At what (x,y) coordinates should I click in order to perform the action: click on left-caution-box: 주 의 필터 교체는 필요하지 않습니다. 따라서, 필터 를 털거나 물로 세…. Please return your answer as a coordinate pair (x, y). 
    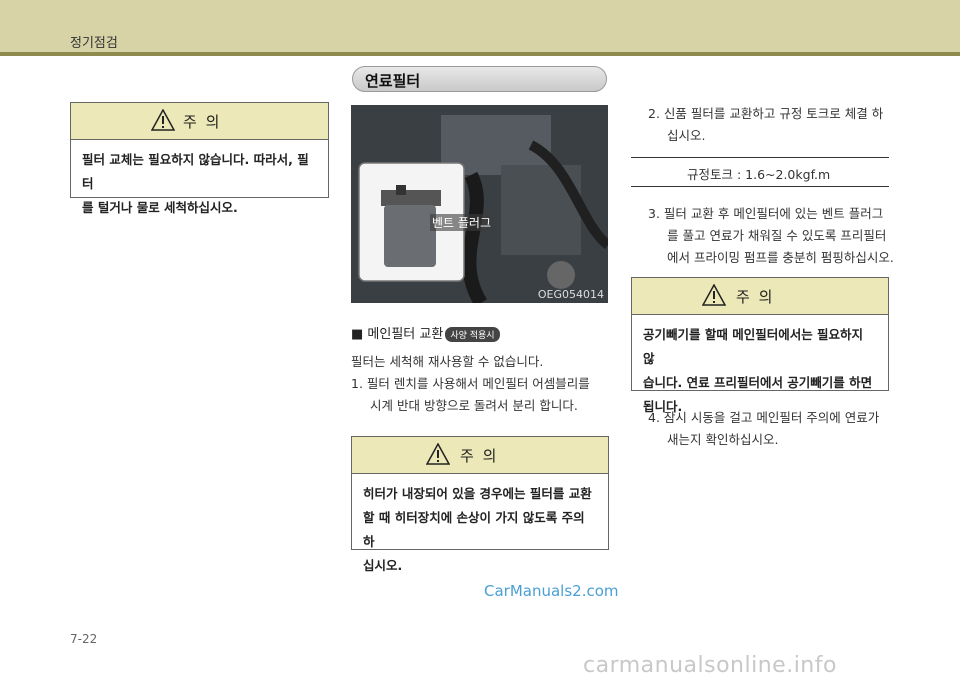
    Looking at the image, I should click on (199, 158).